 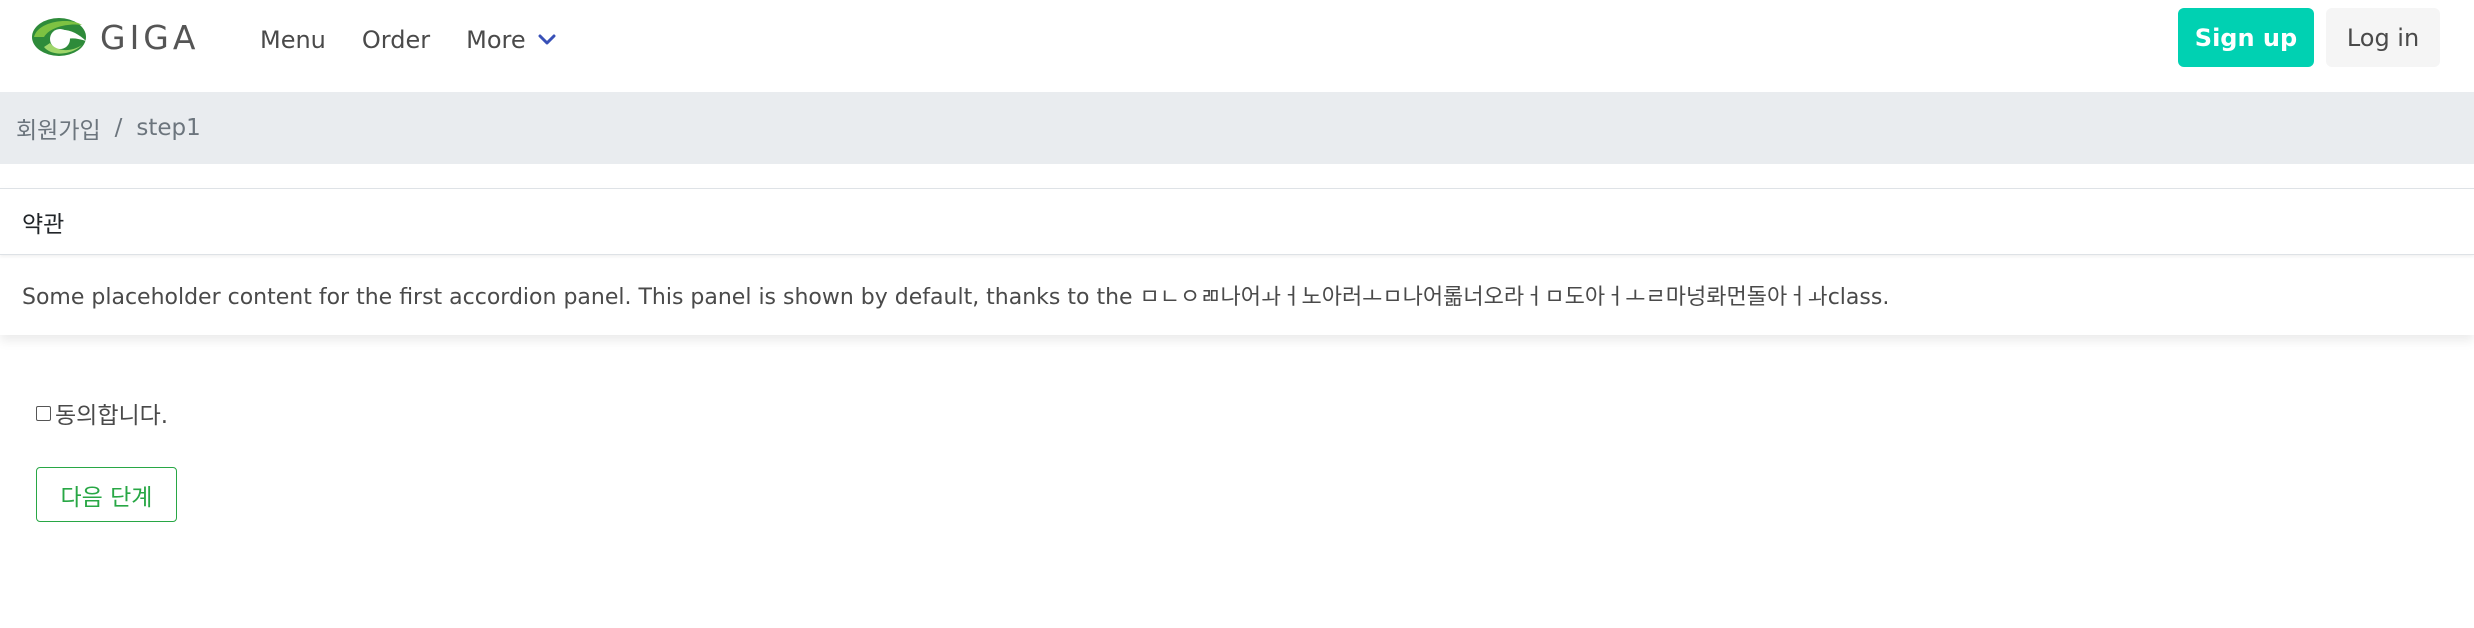 What do you see at coordinates (150, 37) in the screenshot?
I see `brand-name: GIGA` at bounding box center [150, 37].